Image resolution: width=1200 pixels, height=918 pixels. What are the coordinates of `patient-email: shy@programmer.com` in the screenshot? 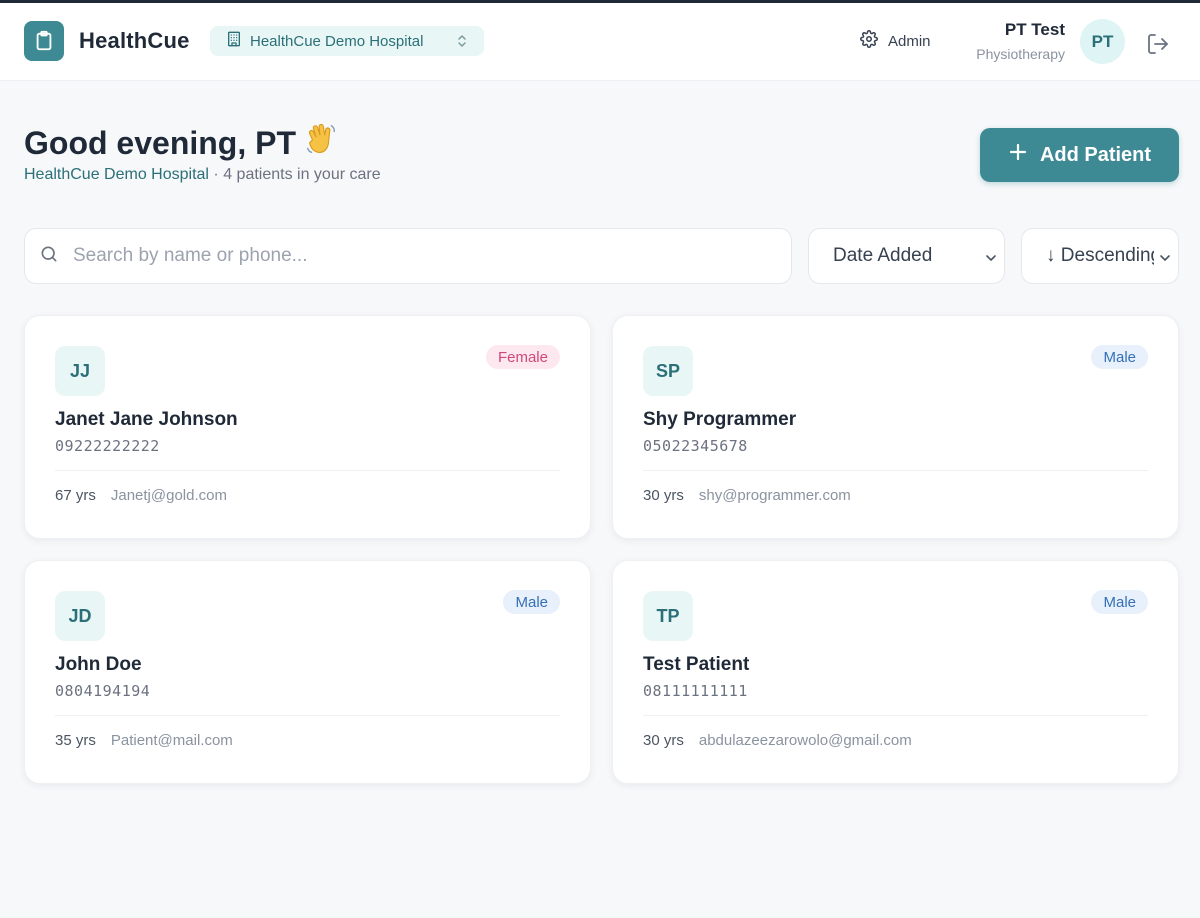 It's located at (774, 495).